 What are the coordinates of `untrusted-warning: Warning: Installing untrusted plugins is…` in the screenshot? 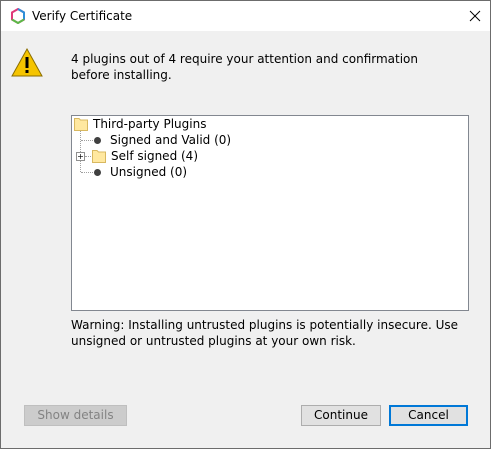 It's located at (264, 333).